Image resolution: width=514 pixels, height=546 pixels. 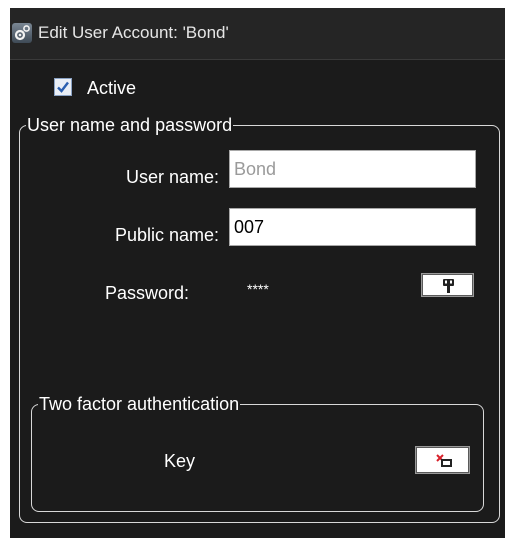 I want to click on public-name-label: Public name:, so click(x=166, y=235).